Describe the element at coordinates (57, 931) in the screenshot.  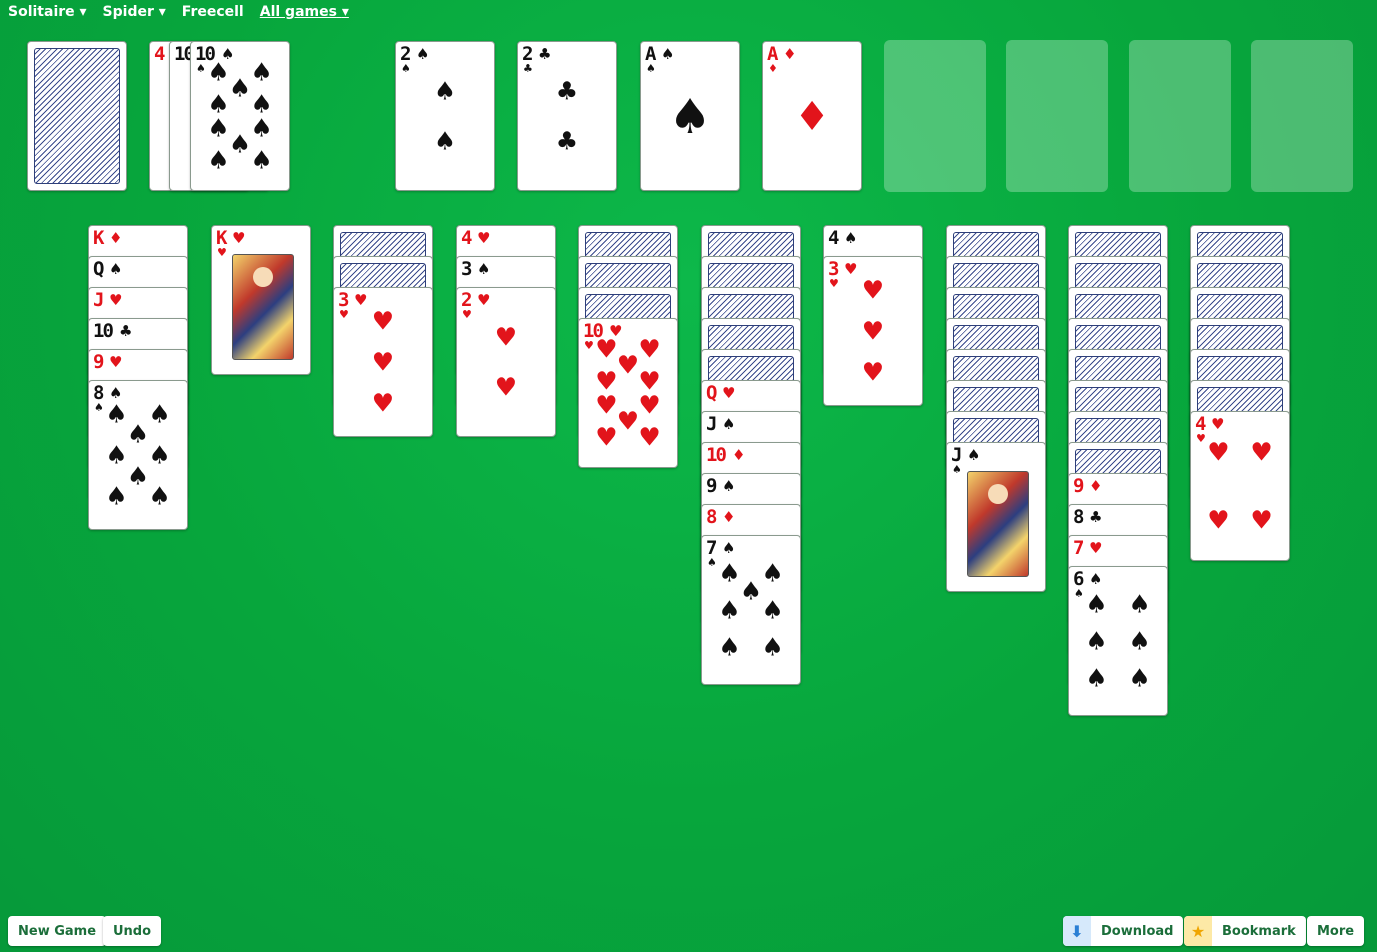
I see `new-game-button: New Game` at that location.